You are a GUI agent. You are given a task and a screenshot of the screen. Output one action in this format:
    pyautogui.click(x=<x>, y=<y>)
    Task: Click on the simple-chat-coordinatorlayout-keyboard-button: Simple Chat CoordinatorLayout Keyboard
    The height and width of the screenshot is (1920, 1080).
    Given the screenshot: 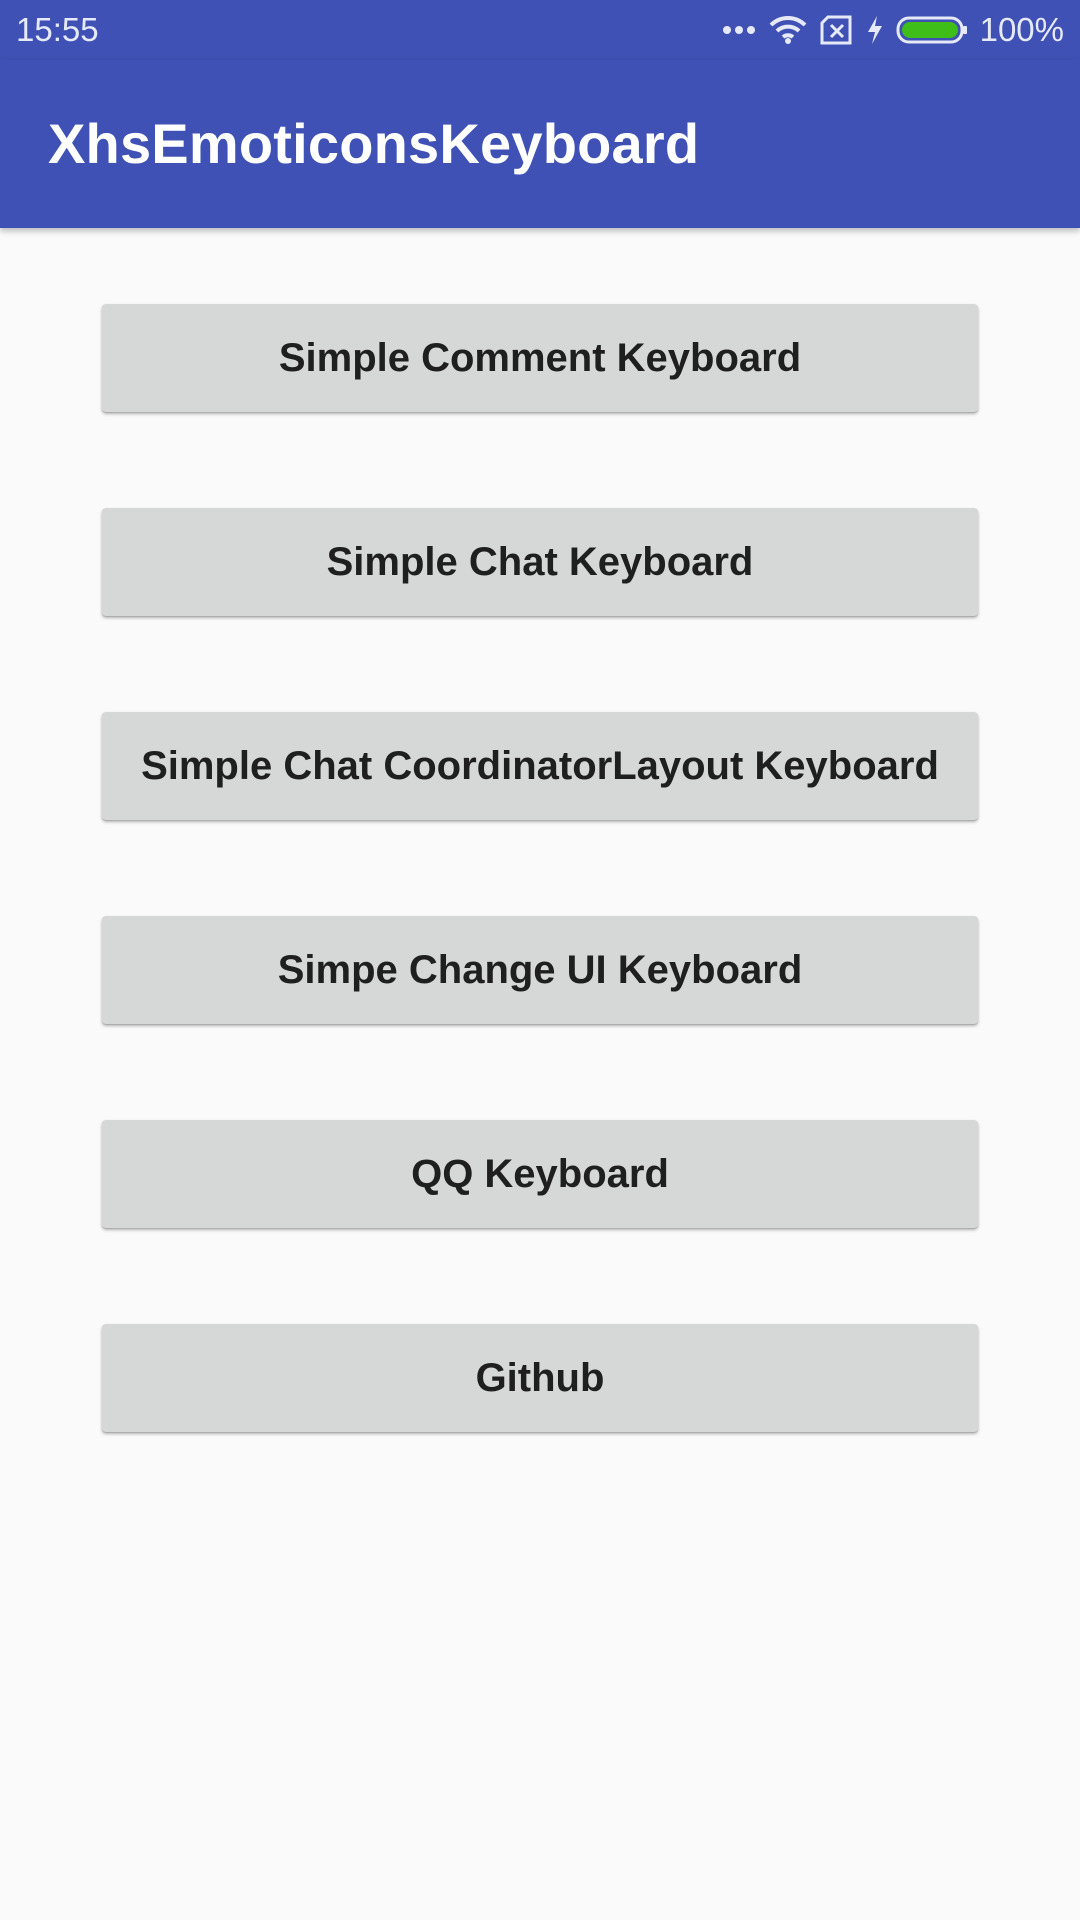 What is the action you would take?
    pyautogui.click(x=540, y=766)
    